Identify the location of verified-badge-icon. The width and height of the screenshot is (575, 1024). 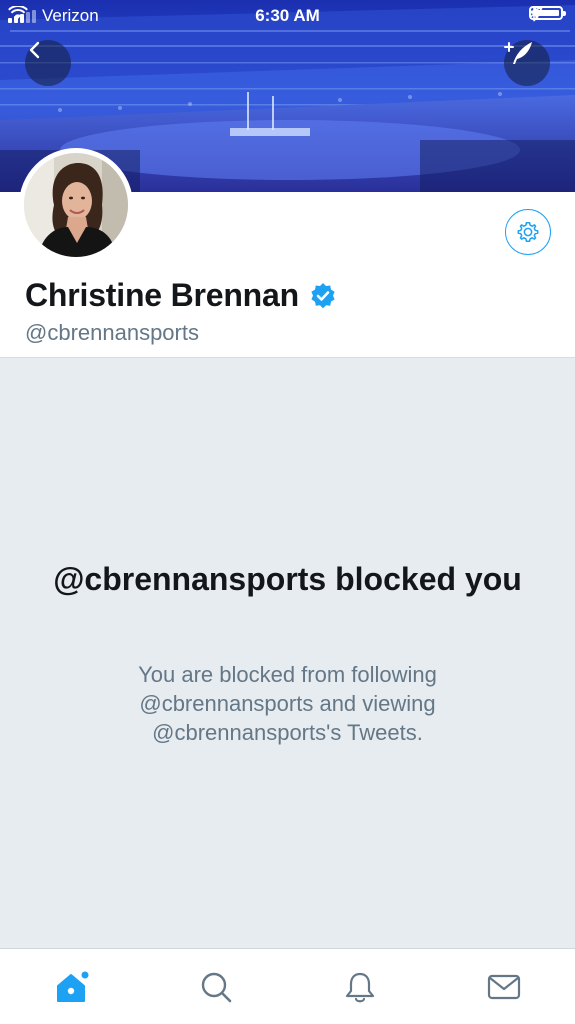
(323, 295).